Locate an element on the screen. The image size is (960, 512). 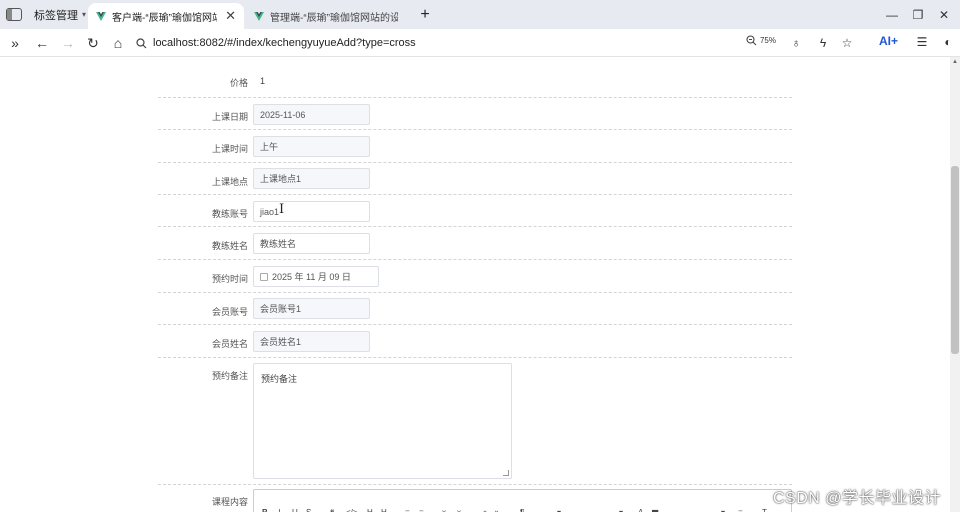
coach-name-input: 教练姓名 is located at coordinates (311, 243).